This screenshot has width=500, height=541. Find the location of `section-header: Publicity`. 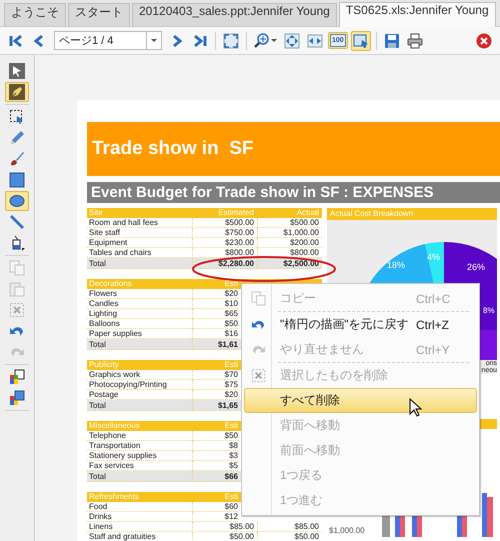

section-header: Publicity is located at coordinates (104, 365).